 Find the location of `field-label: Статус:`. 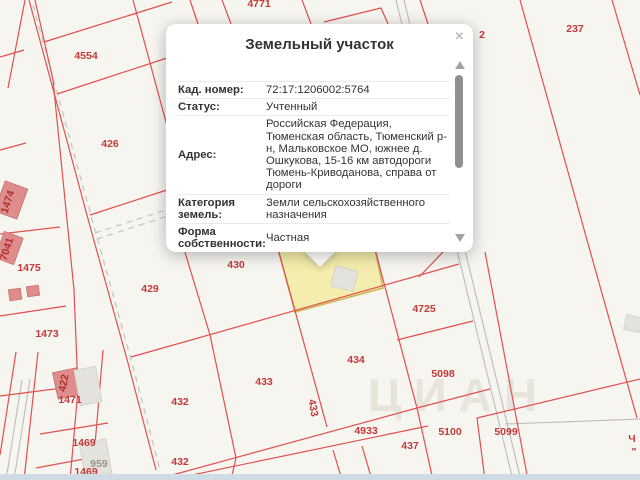

field-label: Статус: is located at coordinates (199, 107).